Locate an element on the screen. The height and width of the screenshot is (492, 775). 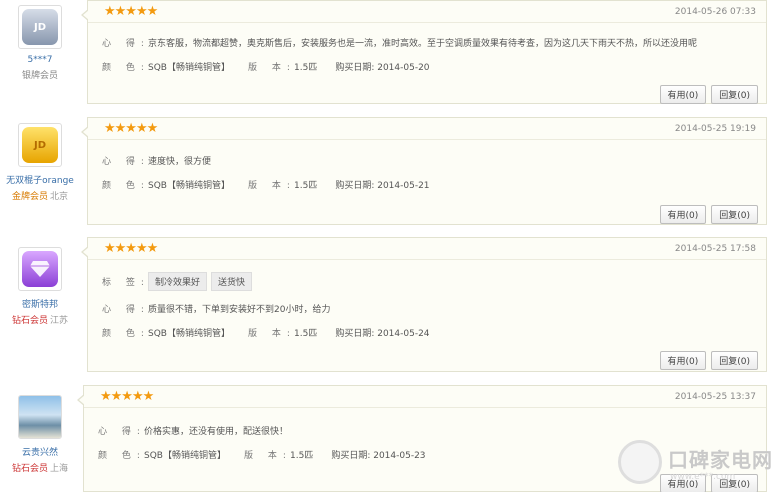
user-photo-icon is located at coordinates (40, 417).